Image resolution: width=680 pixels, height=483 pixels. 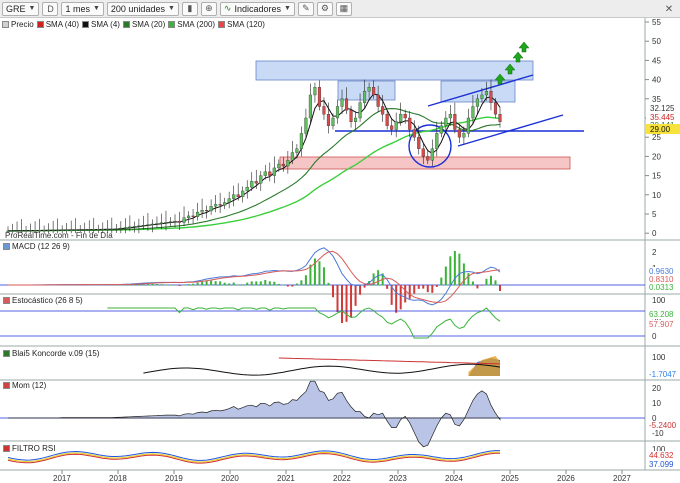 I want to click on price-tick-label: 5, so click(x=654, y=214).